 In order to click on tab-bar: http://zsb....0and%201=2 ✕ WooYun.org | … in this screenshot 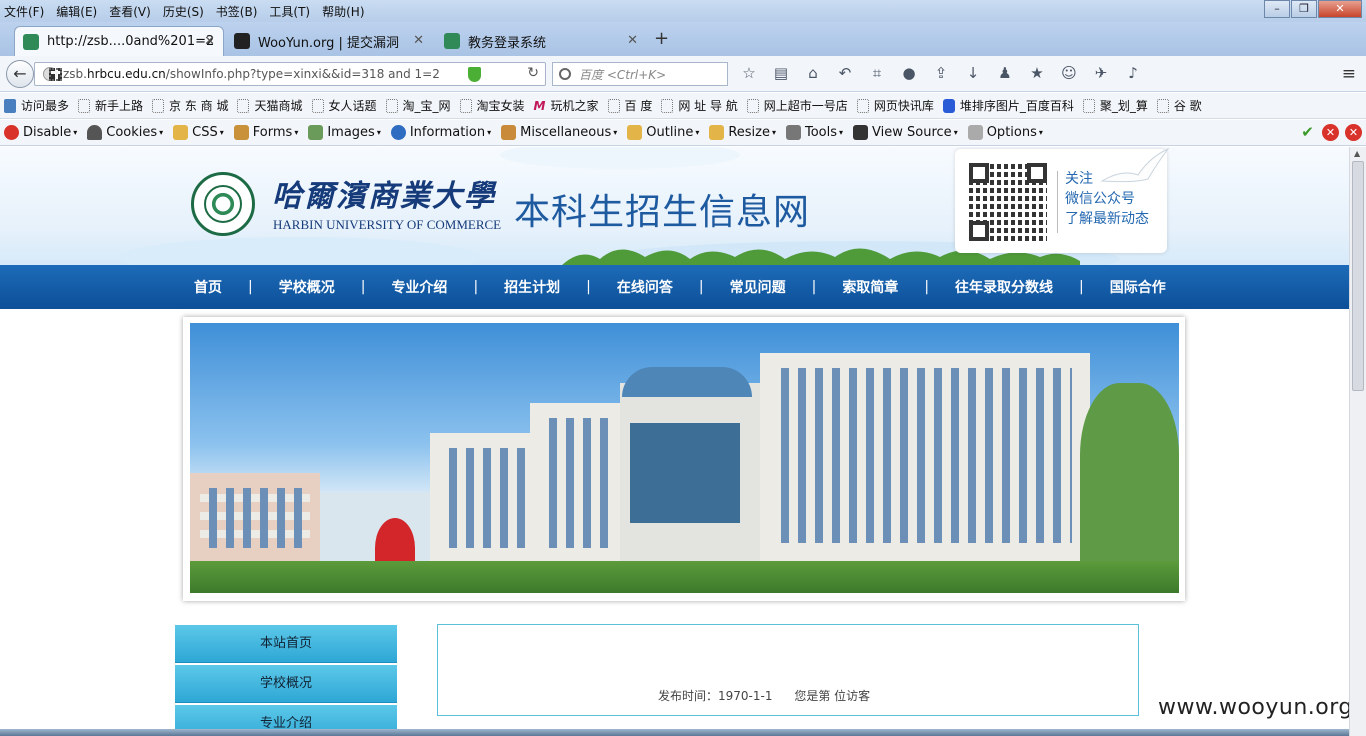, I will do `click(683, 39)`.